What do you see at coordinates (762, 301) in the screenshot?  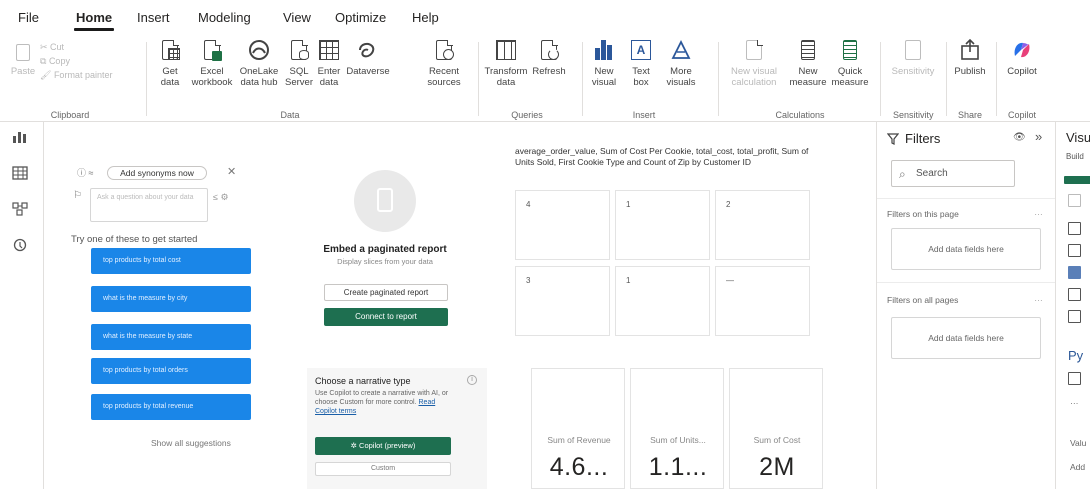 I see `table-cell: —` at bounding box center [762, 301].